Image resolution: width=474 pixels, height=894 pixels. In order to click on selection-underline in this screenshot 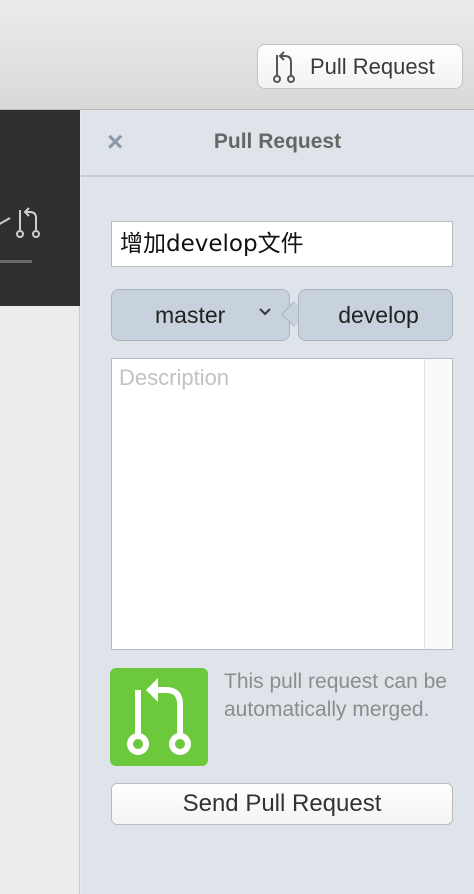, I will do `click(16, 261)`.